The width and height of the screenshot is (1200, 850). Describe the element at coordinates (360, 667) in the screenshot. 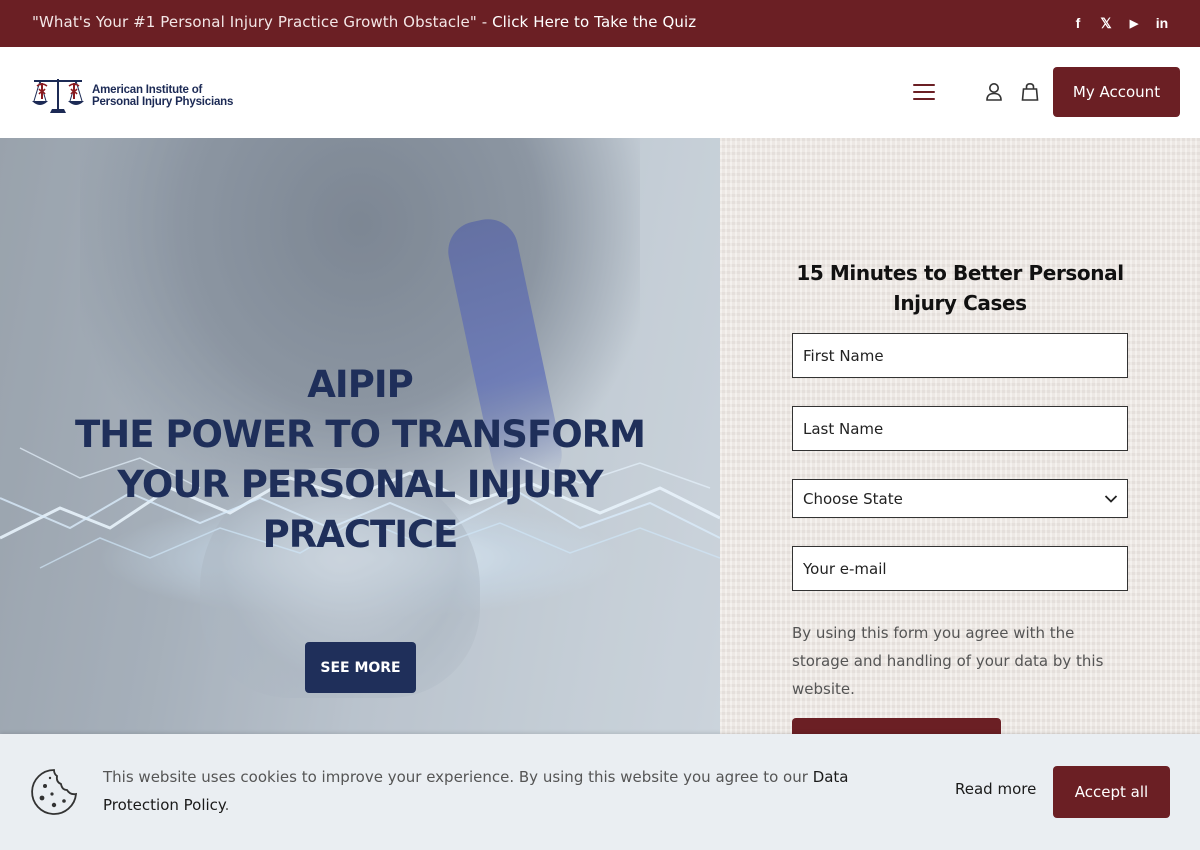

I see `see-more-button: SEE MORE` at that location.